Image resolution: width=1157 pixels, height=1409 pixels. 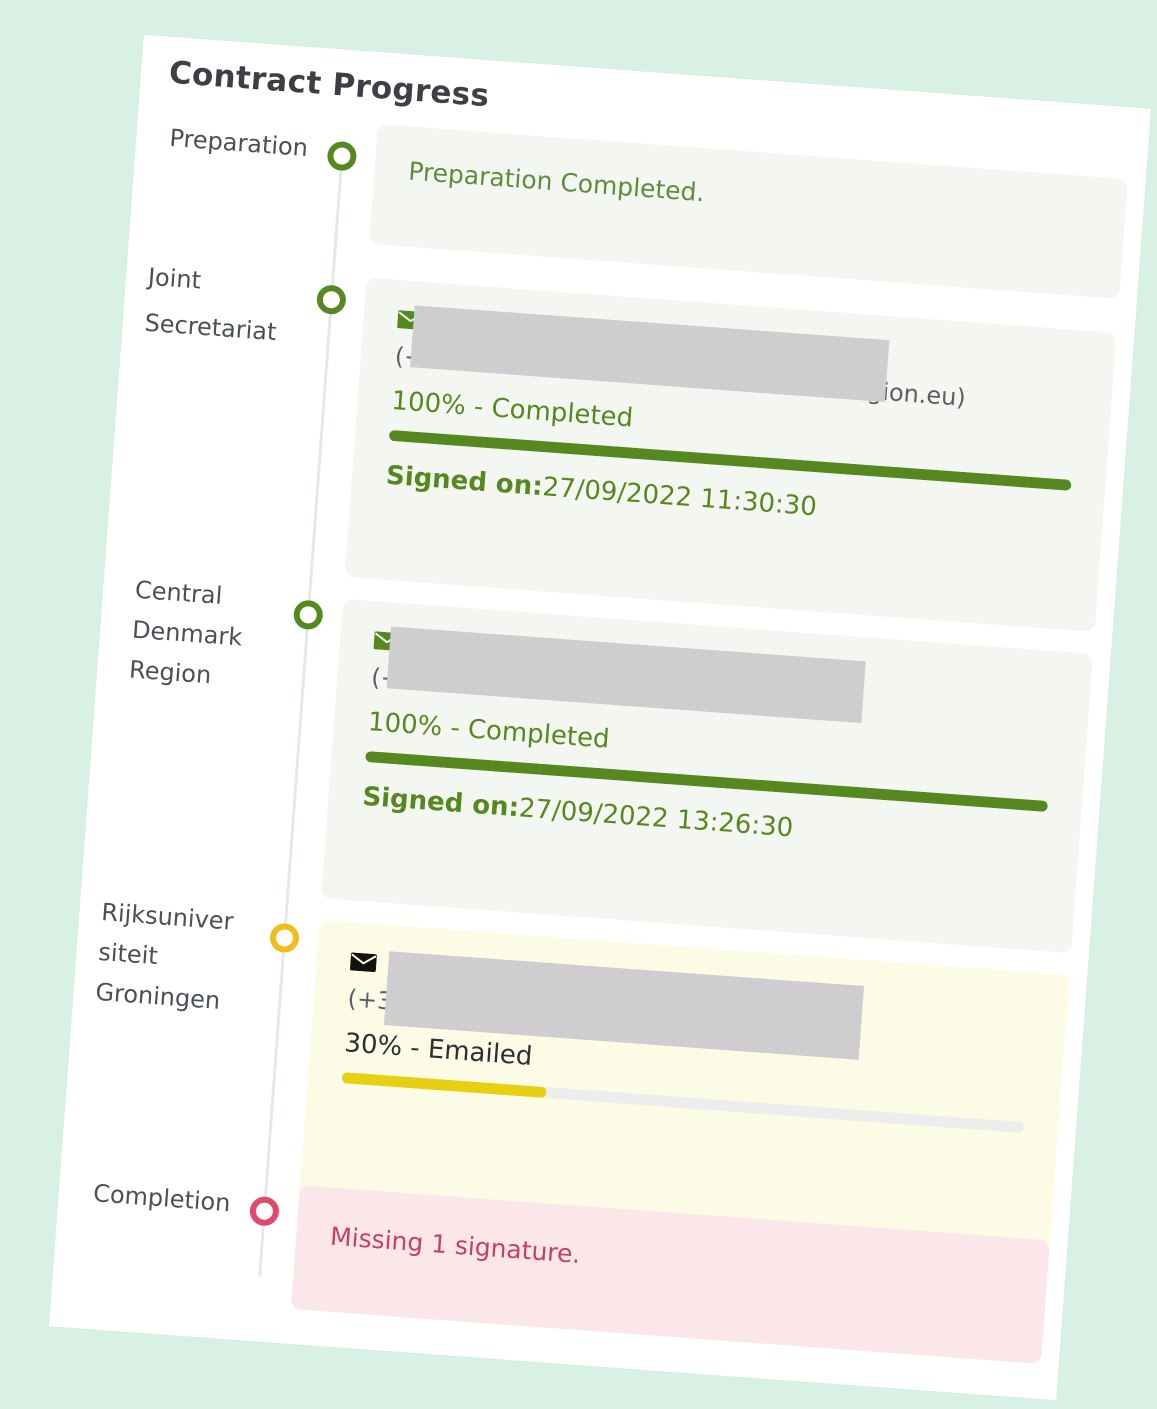 I want to click on step-marker-central-denmark-region, so click(x=308, y=615).